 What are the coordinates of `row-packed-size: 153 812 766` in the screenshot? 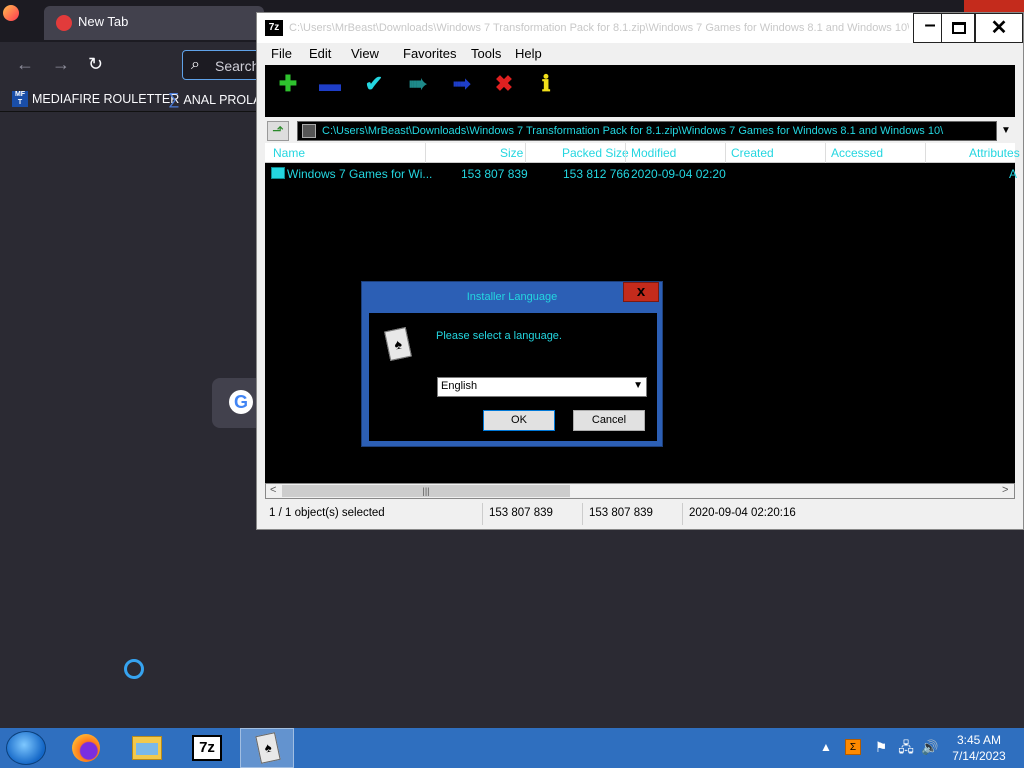 It's located at (596, 174).